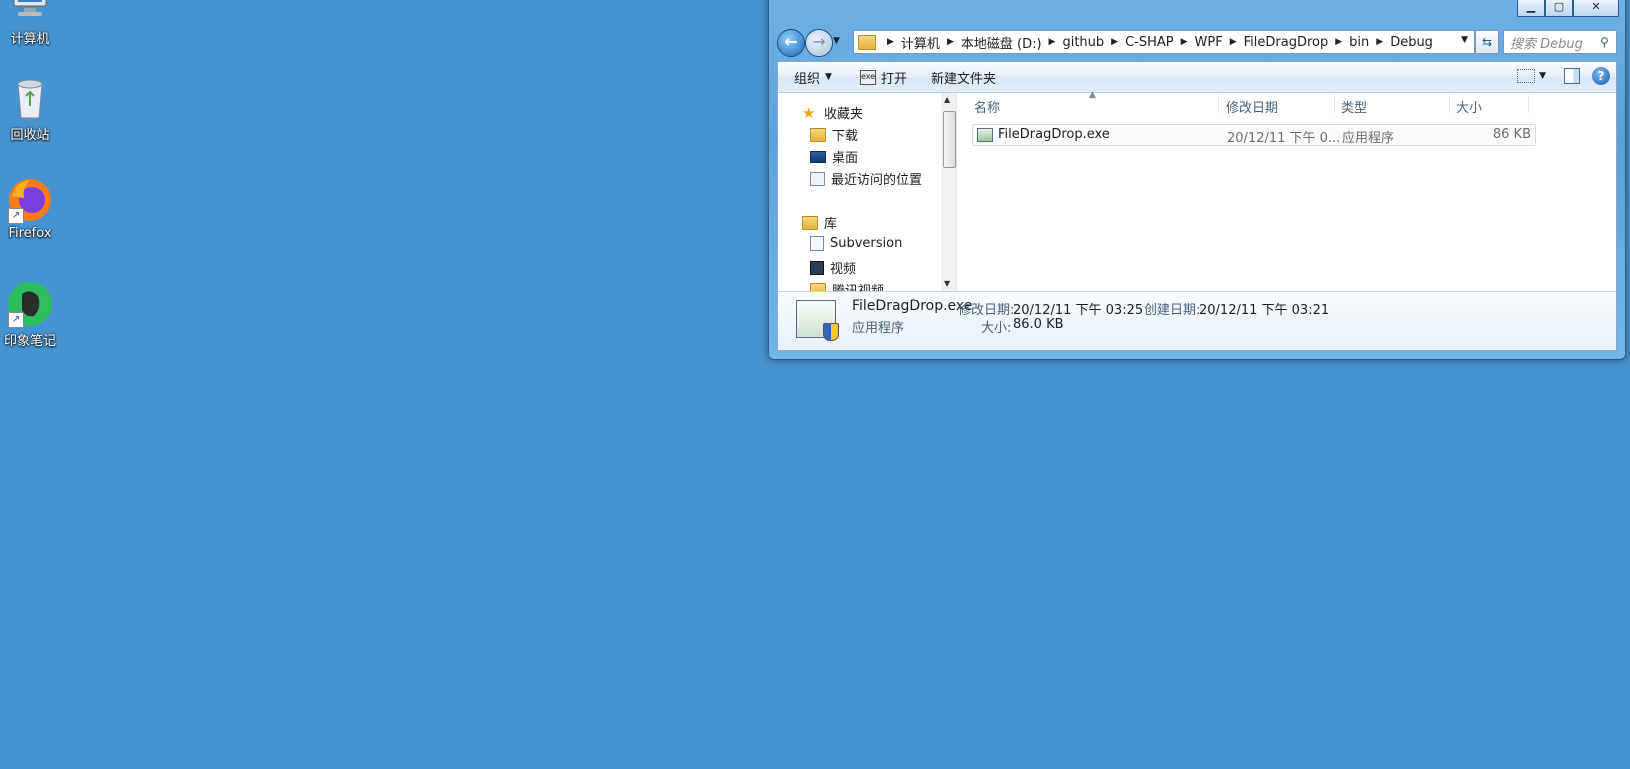 The image size is (1630, 769). Describe the element at coordinates (1043, 134) in the screenshot. I see `file-name-cell: FileDragDrop.exe` at that location.